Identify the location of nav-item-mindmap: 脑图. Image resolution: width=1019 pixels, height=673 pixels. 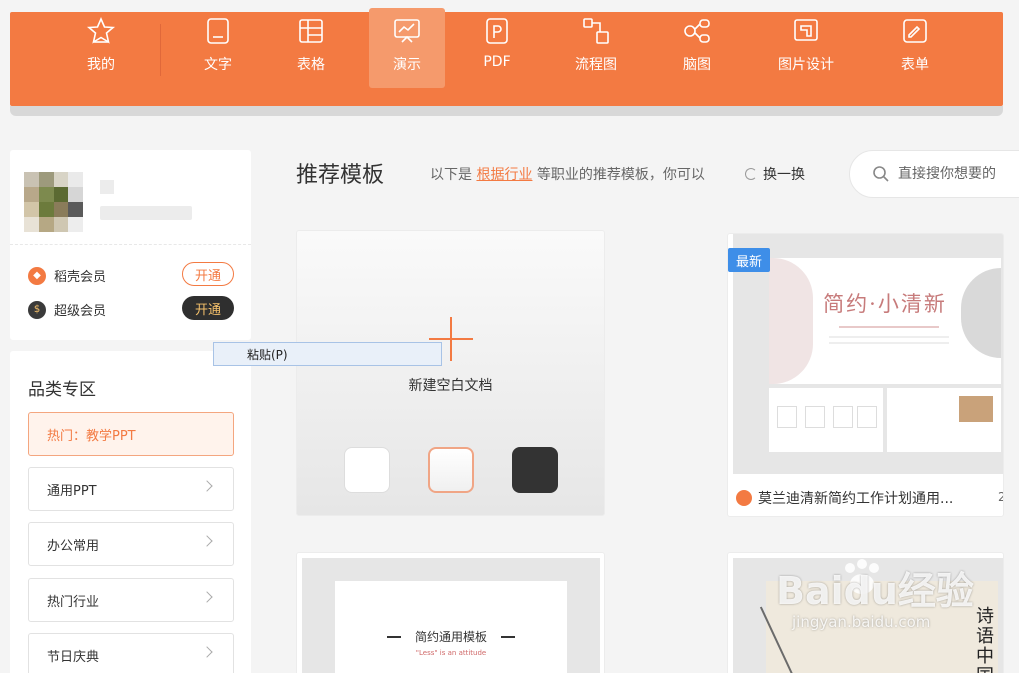
(697, 48).